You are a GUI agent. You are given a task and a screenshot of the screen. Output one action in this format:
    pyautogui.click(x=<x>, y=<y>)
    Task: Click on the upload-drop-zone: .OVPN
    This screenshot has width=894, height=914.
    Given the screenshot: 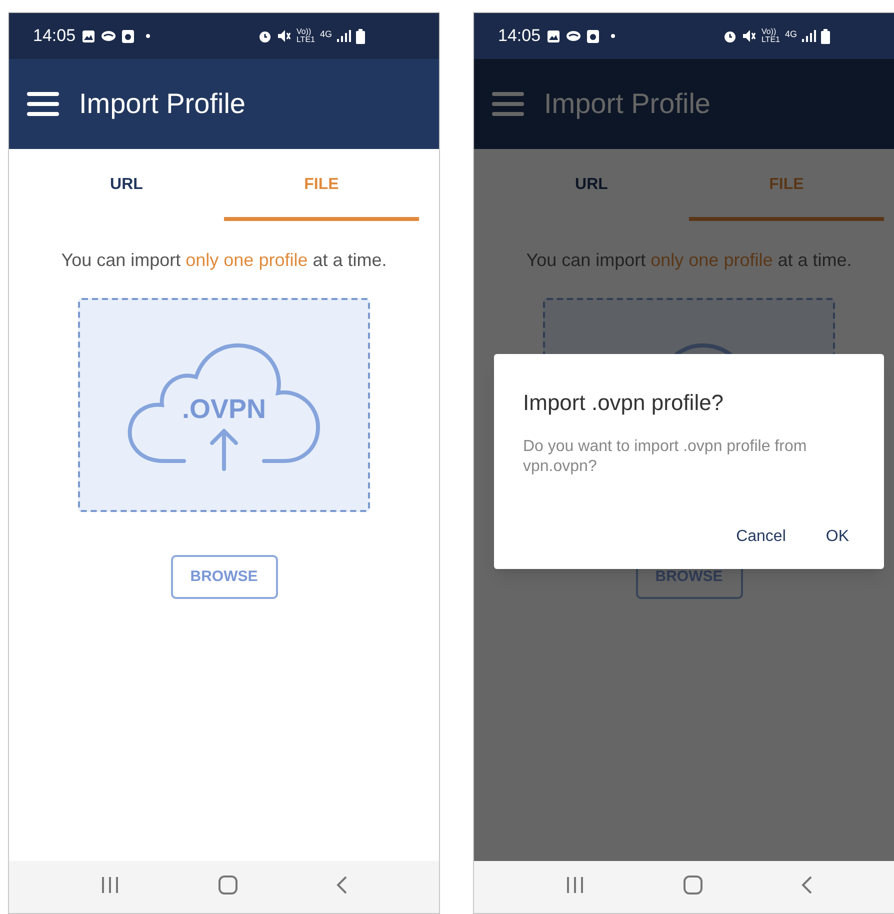 What is the action you would take?
    pyautogui.click(x=224, y=405)
    